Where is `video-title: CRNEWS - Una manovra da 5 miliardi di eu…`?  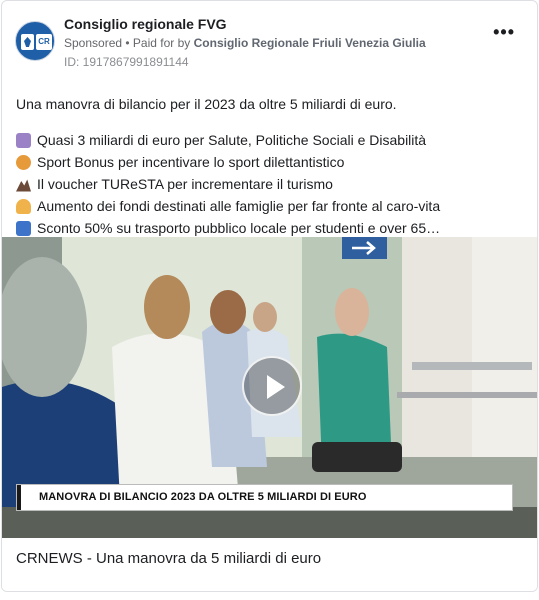 video-title: CRNEWS - Una manovra da 5 miliardi di eu… is located at coordinates (168, 558).